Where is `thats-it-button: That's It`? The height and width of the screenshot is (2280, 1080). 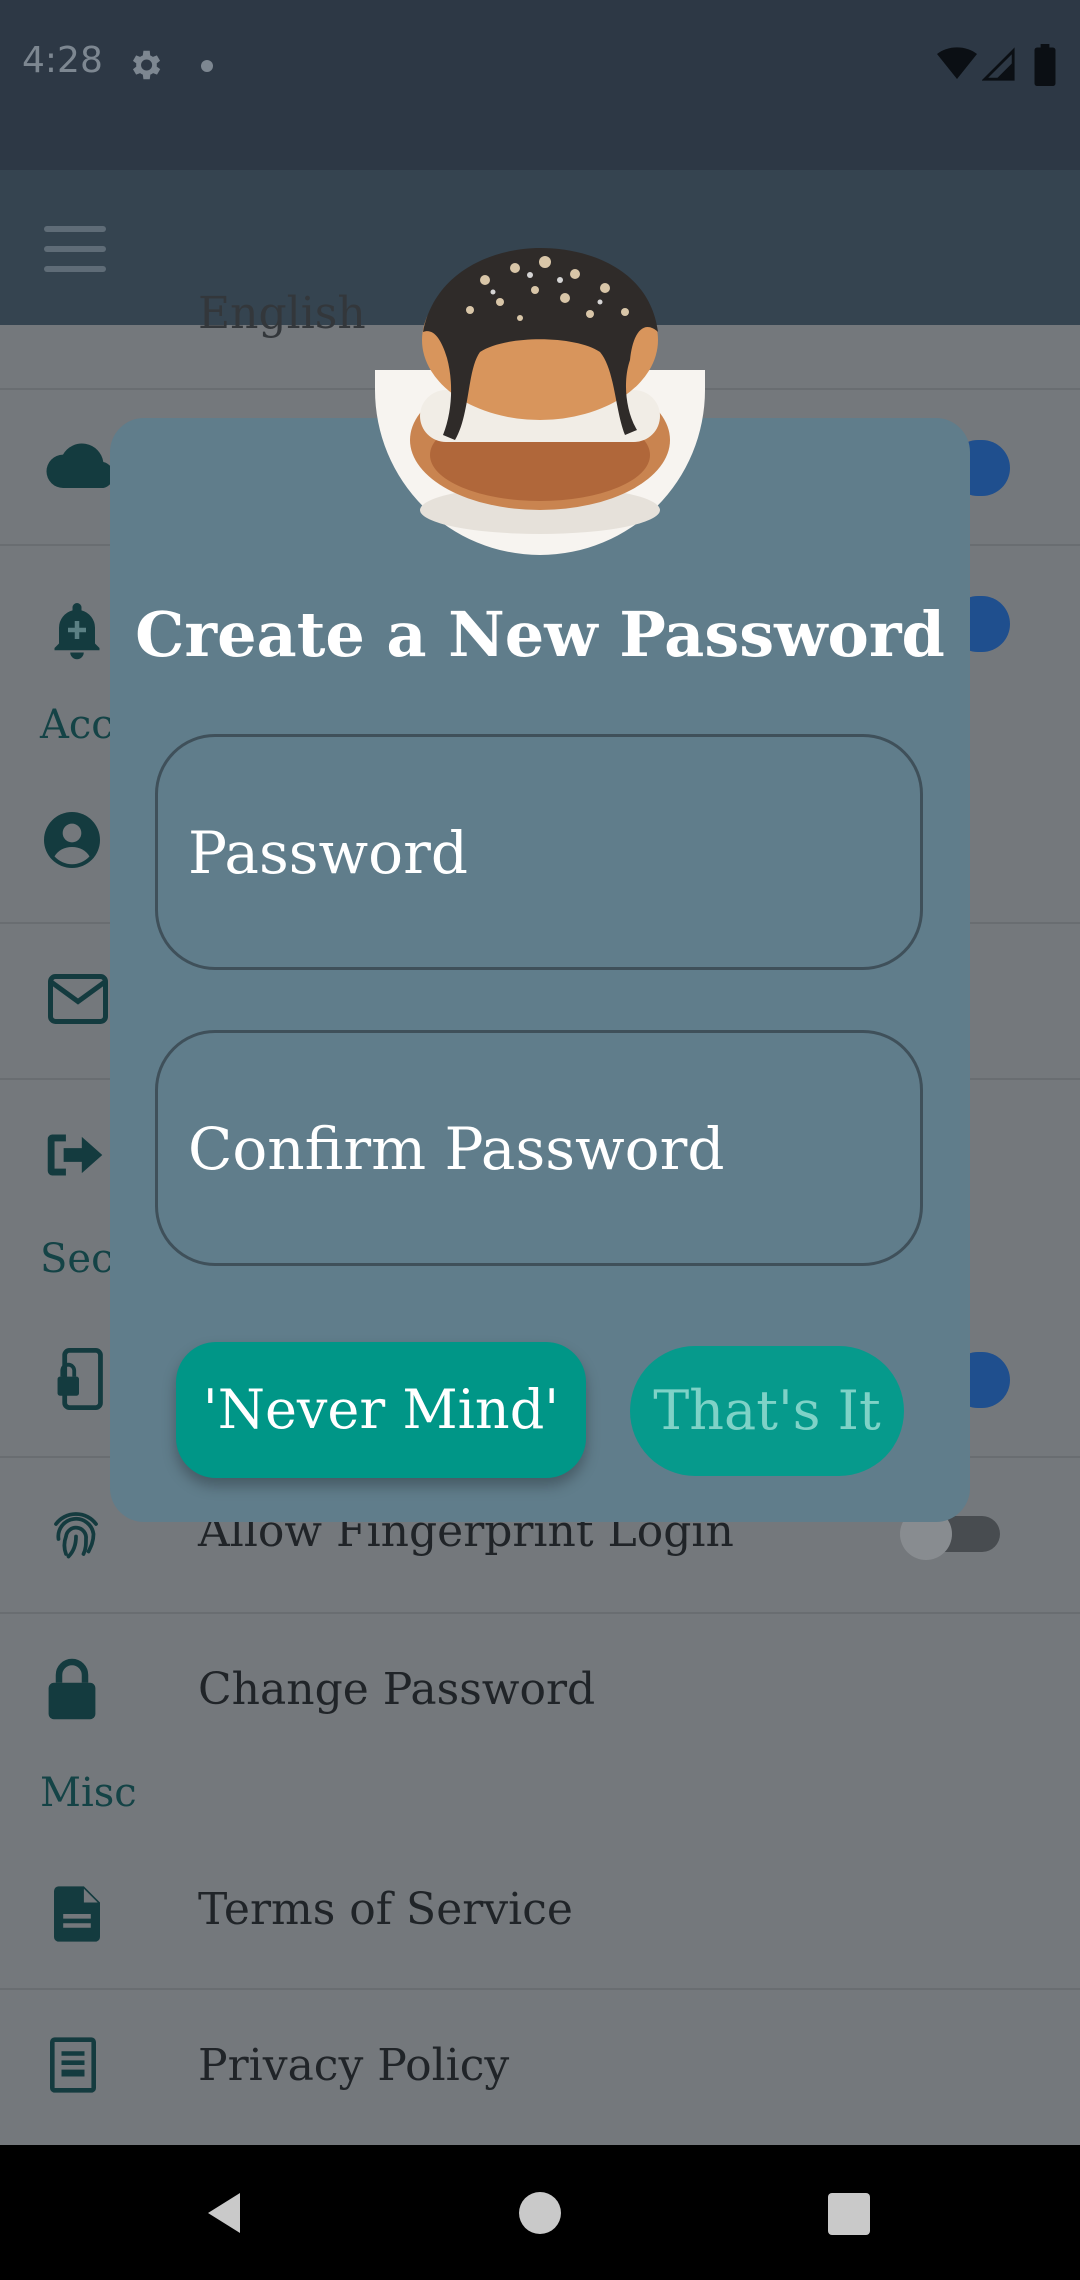
thats-it-button: That's It is located at coordinates (767, 1411).